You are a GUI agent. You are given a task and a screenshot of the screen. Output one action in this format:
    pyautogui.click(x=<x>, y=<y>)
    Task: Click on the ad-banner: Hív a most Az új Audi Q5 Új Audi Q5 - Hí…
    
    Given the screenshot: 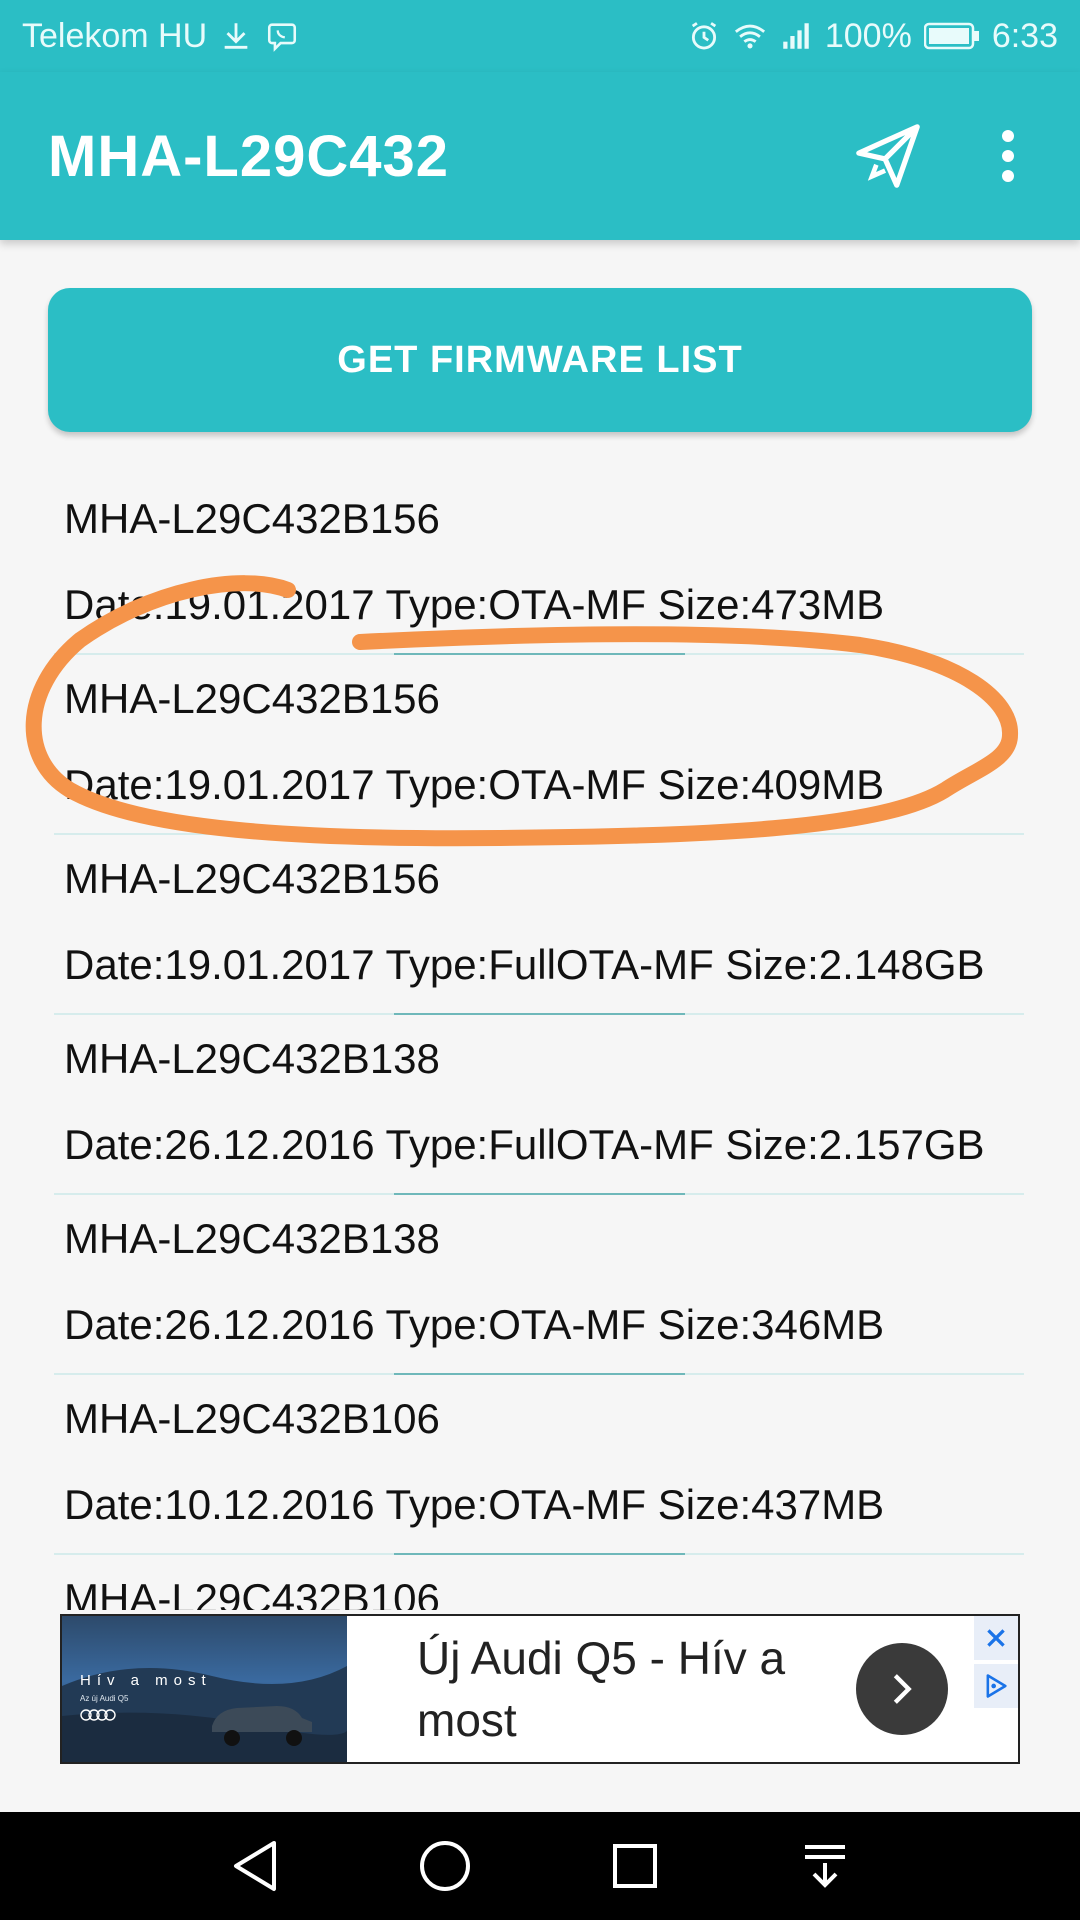 What is the action you would take?
    pyautogui.click(x=540, y=1689)
    